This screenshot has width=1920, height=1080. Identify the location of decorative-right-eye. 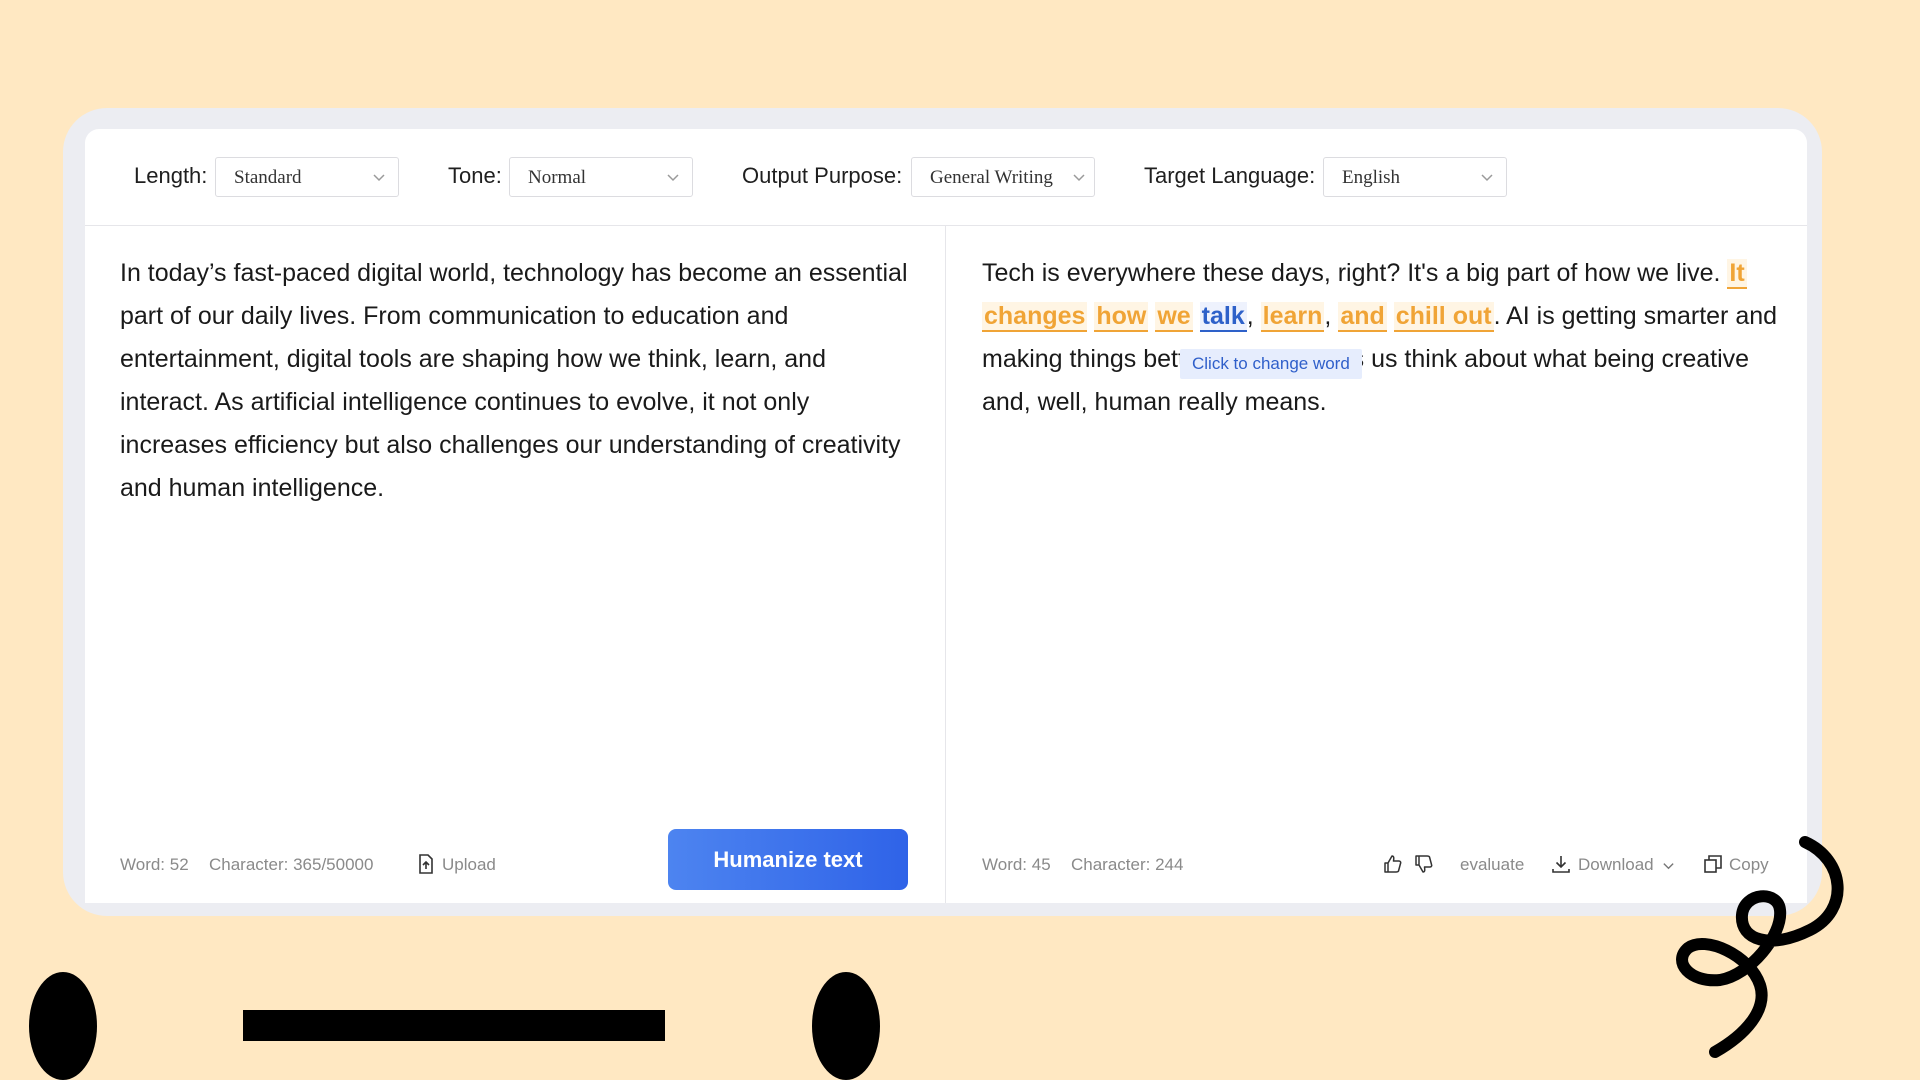
(846, 1026).